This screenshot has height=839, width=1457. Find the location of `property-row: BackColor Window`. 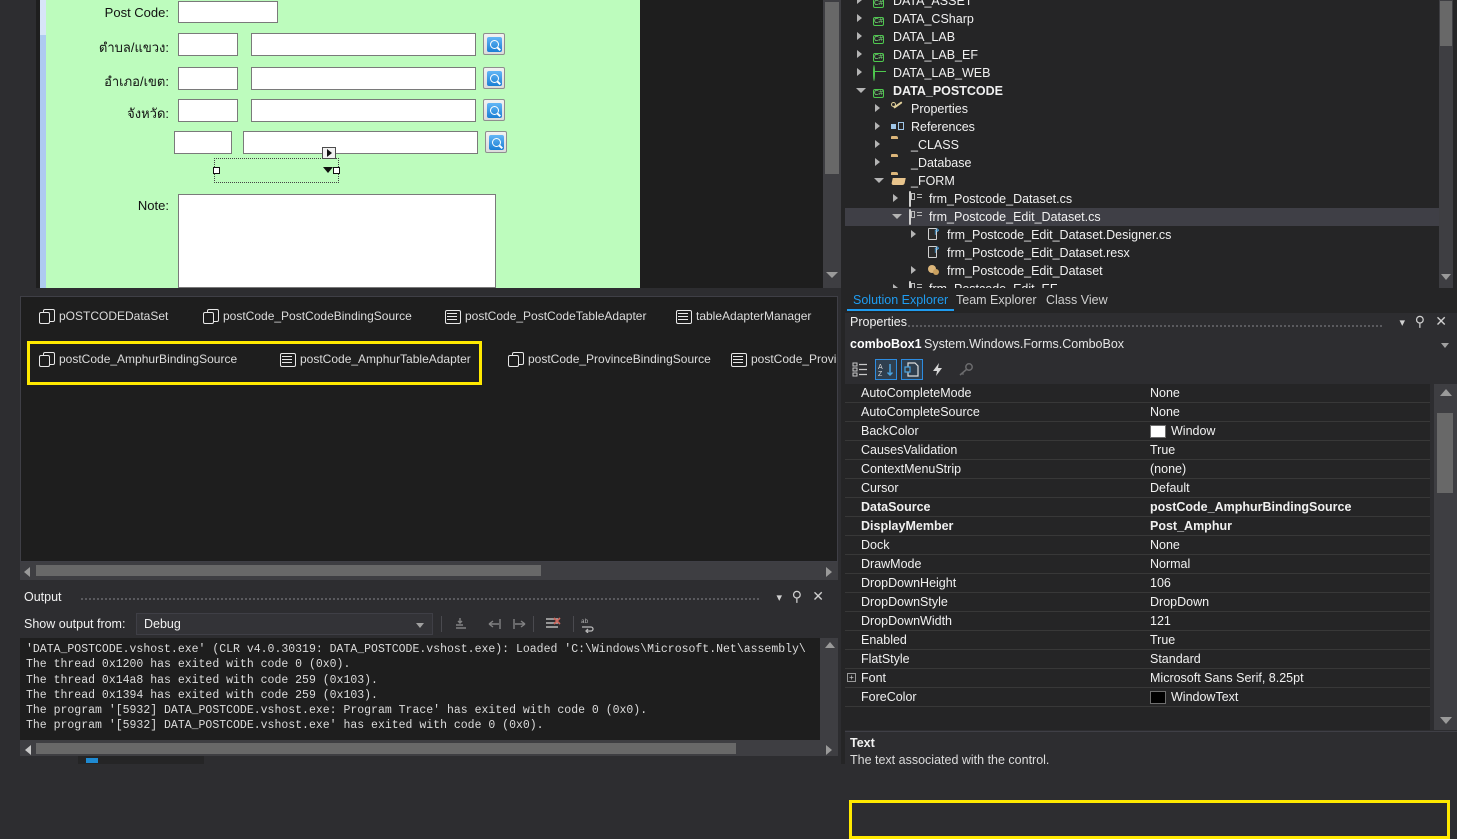

property-row: BackColor Window is located at coordinates (1137, 431).